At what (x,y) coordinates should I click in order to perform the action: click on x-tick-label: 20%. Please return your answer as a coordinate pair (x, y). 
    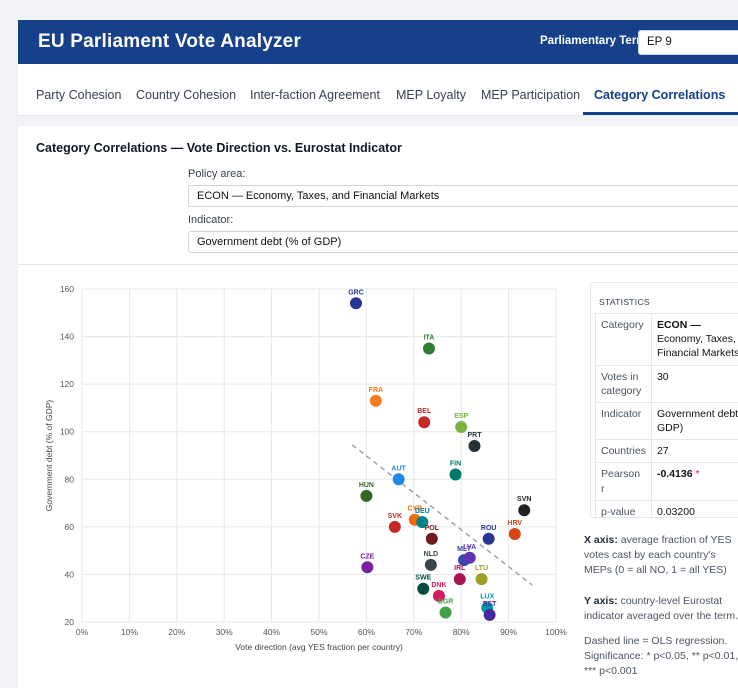
    Looking at the image, I should click on (176, 632).